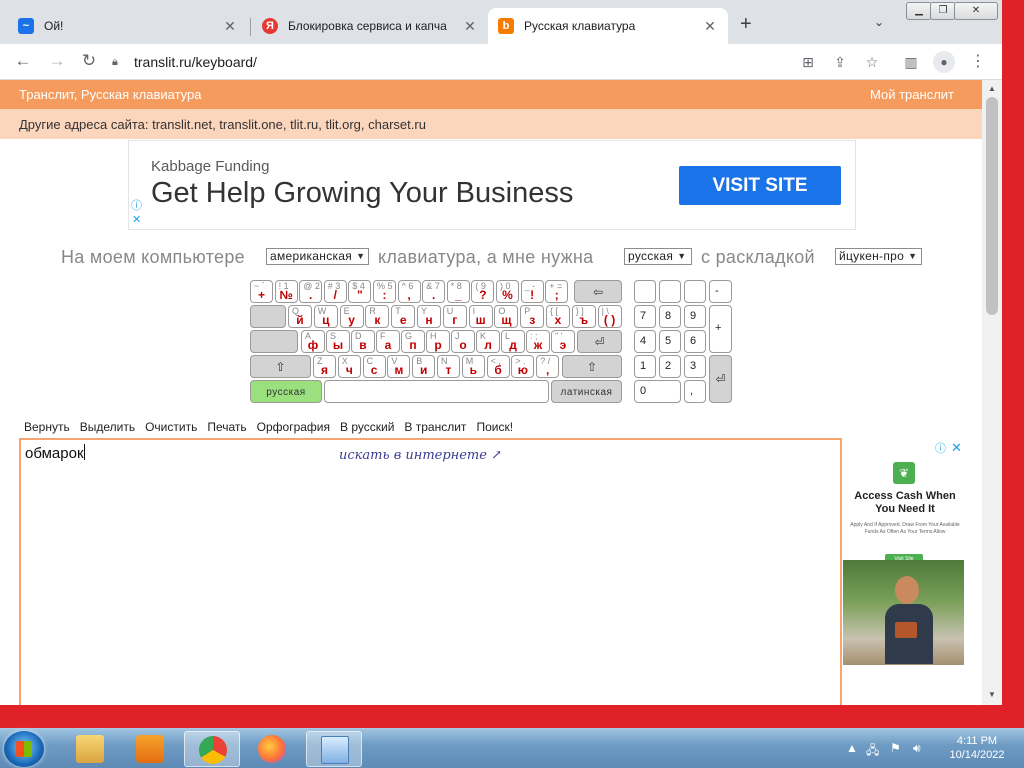 Image resolution: width=1024 pixels, height=768 pixels. I want to click on taskbar-chrome, so click(212, 749).